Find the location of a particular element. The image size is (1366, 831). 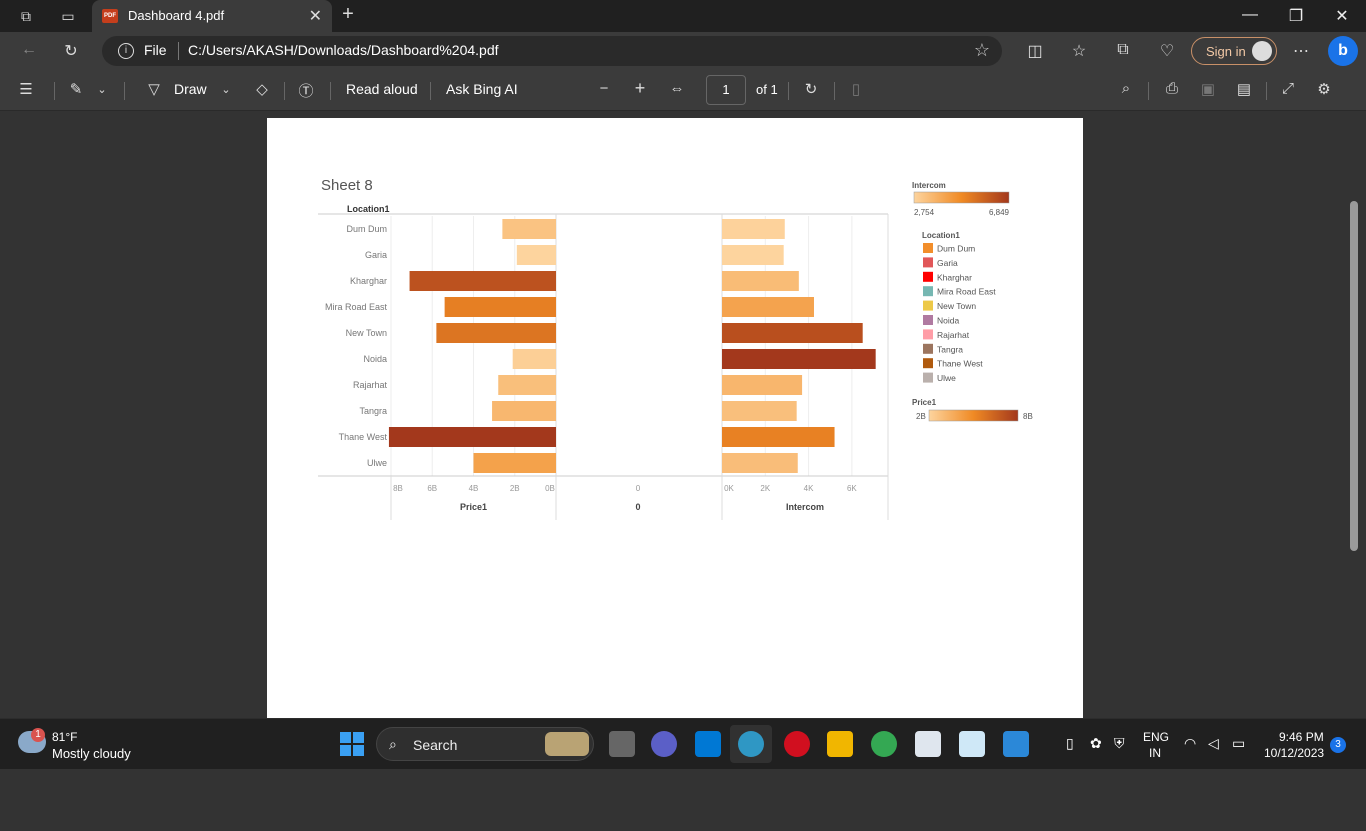

row-header-location: Location1 is located at coordinates (368, 209).